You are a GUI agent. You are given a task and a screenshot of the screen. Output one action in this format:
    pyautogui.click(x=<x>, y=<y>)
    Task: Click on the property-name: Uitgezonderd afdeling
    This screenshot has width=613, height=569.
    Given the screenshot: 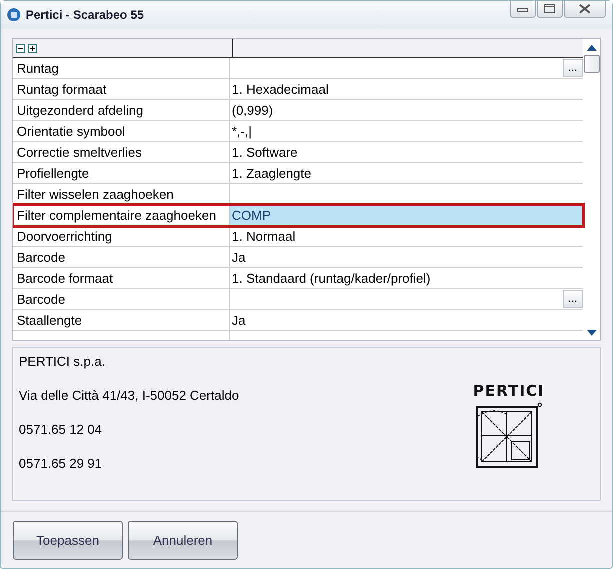 What is the action you would take?
    pyautogui.click(x=121, y=110)
    